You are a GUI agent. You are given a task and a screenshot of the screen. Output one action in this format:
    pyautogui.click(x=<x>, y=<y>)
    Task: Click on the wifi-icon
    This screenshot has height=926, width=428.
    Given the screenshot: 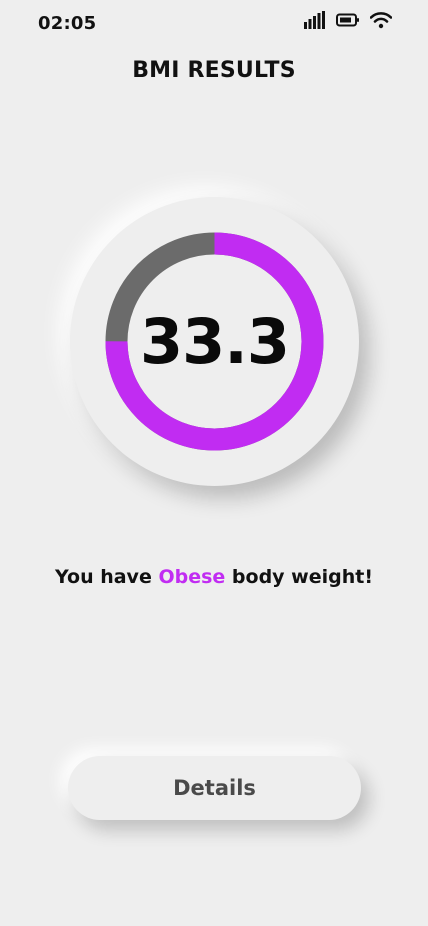 What is the action you would take?
    pyautogui.click(x=381, y=20)
    